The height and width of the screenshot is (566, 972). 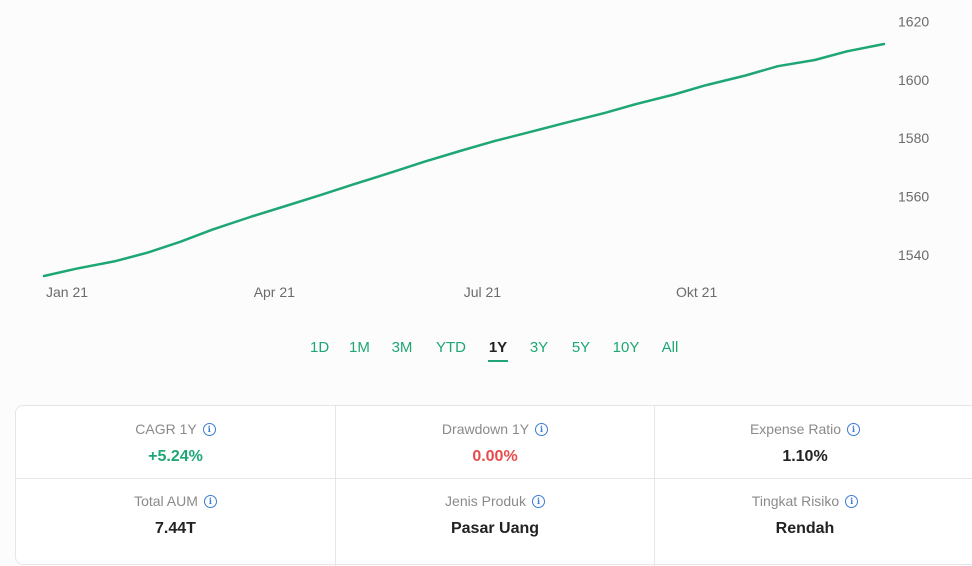 What do you see at coordinates (175, 456) in the screenshot?
I see `stat-value: +5.24%` at bounding box center [175, 456].